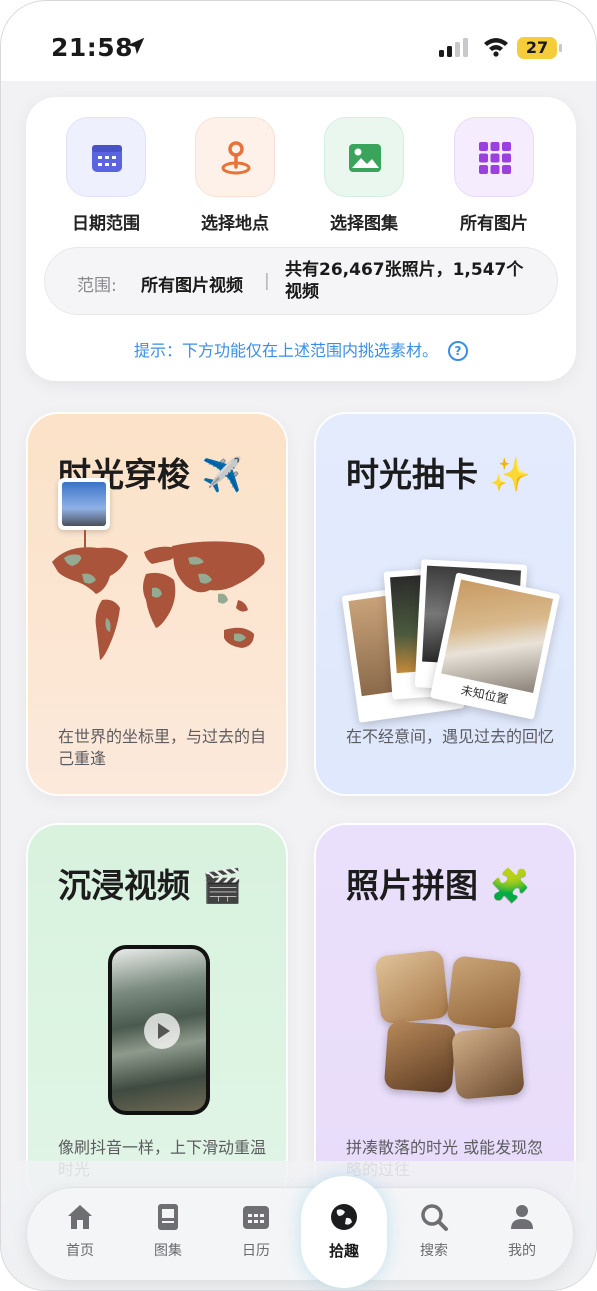 The height and width of the screenshot is (1291, 597). Describe the element at coordinates (450, 736) in the screenshot. I see `memory-draw-description: 在不经意间，遇见过去的回忆` at that location.